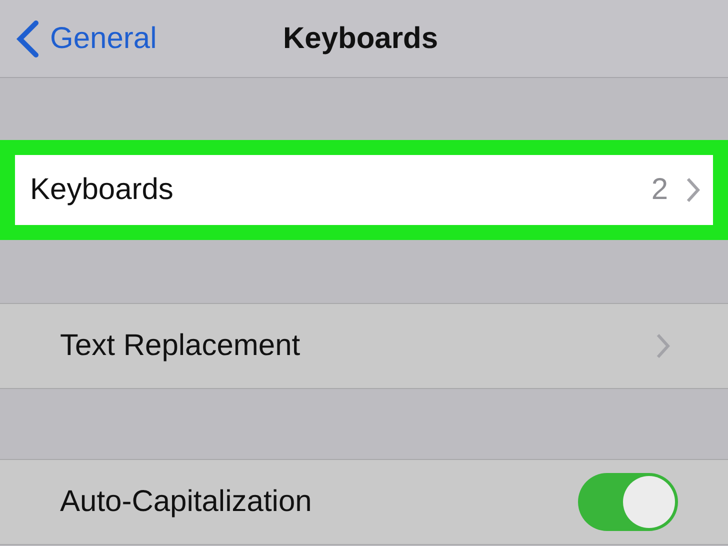  What do you see at coordinates (28, 39) in the screenshot?
I see `back-chevron-icon` at bounding box center [28, 39].